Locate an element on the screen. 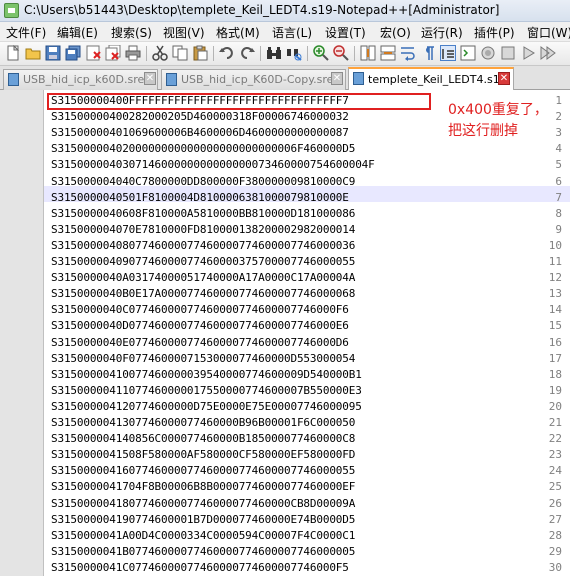 The image size is (570, 576). copy-icon is located at coordinates (180, 53).